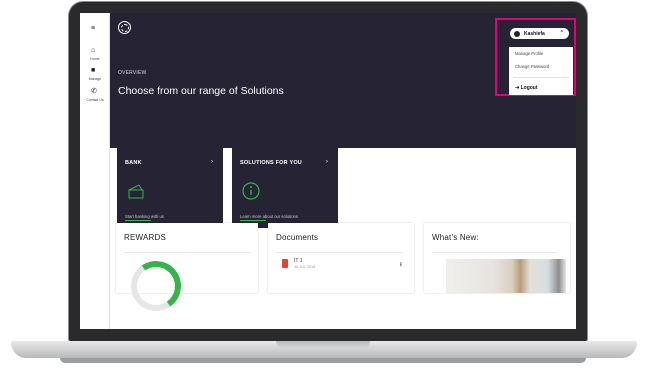 This screenshot has height=375, width=646. I want to click on card-title: SOLUTIONS FOR YOU, so click(271, 163).